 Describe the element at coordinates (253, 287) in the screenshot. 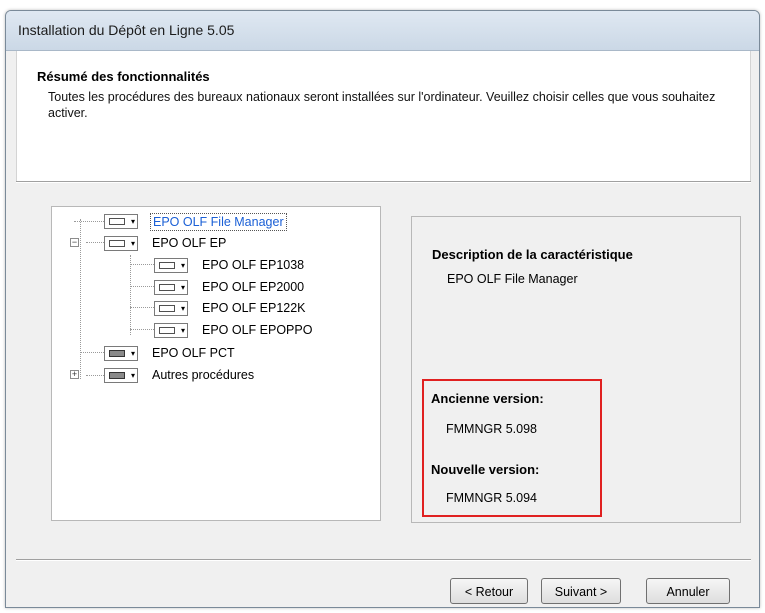

I see `tree-item-label: EPO OLF EP2000` at that location.